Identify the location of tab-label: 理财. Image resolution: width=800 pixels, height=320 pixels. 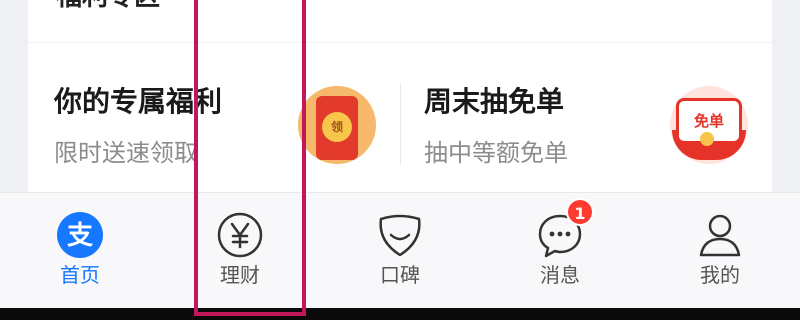
(240, 275).